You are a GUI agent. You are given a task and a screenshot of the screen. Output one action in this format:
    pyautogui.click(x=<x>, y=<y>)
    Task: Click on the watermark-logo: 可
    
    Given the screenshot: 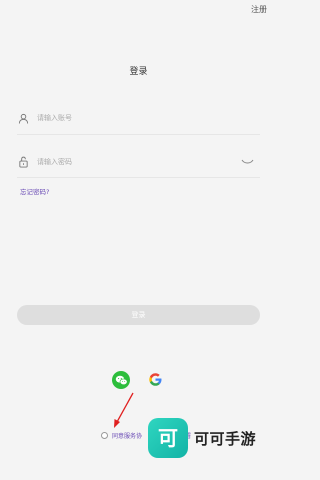 What is the action you would take?
    pyautogui.click(x=168, y=438)
    